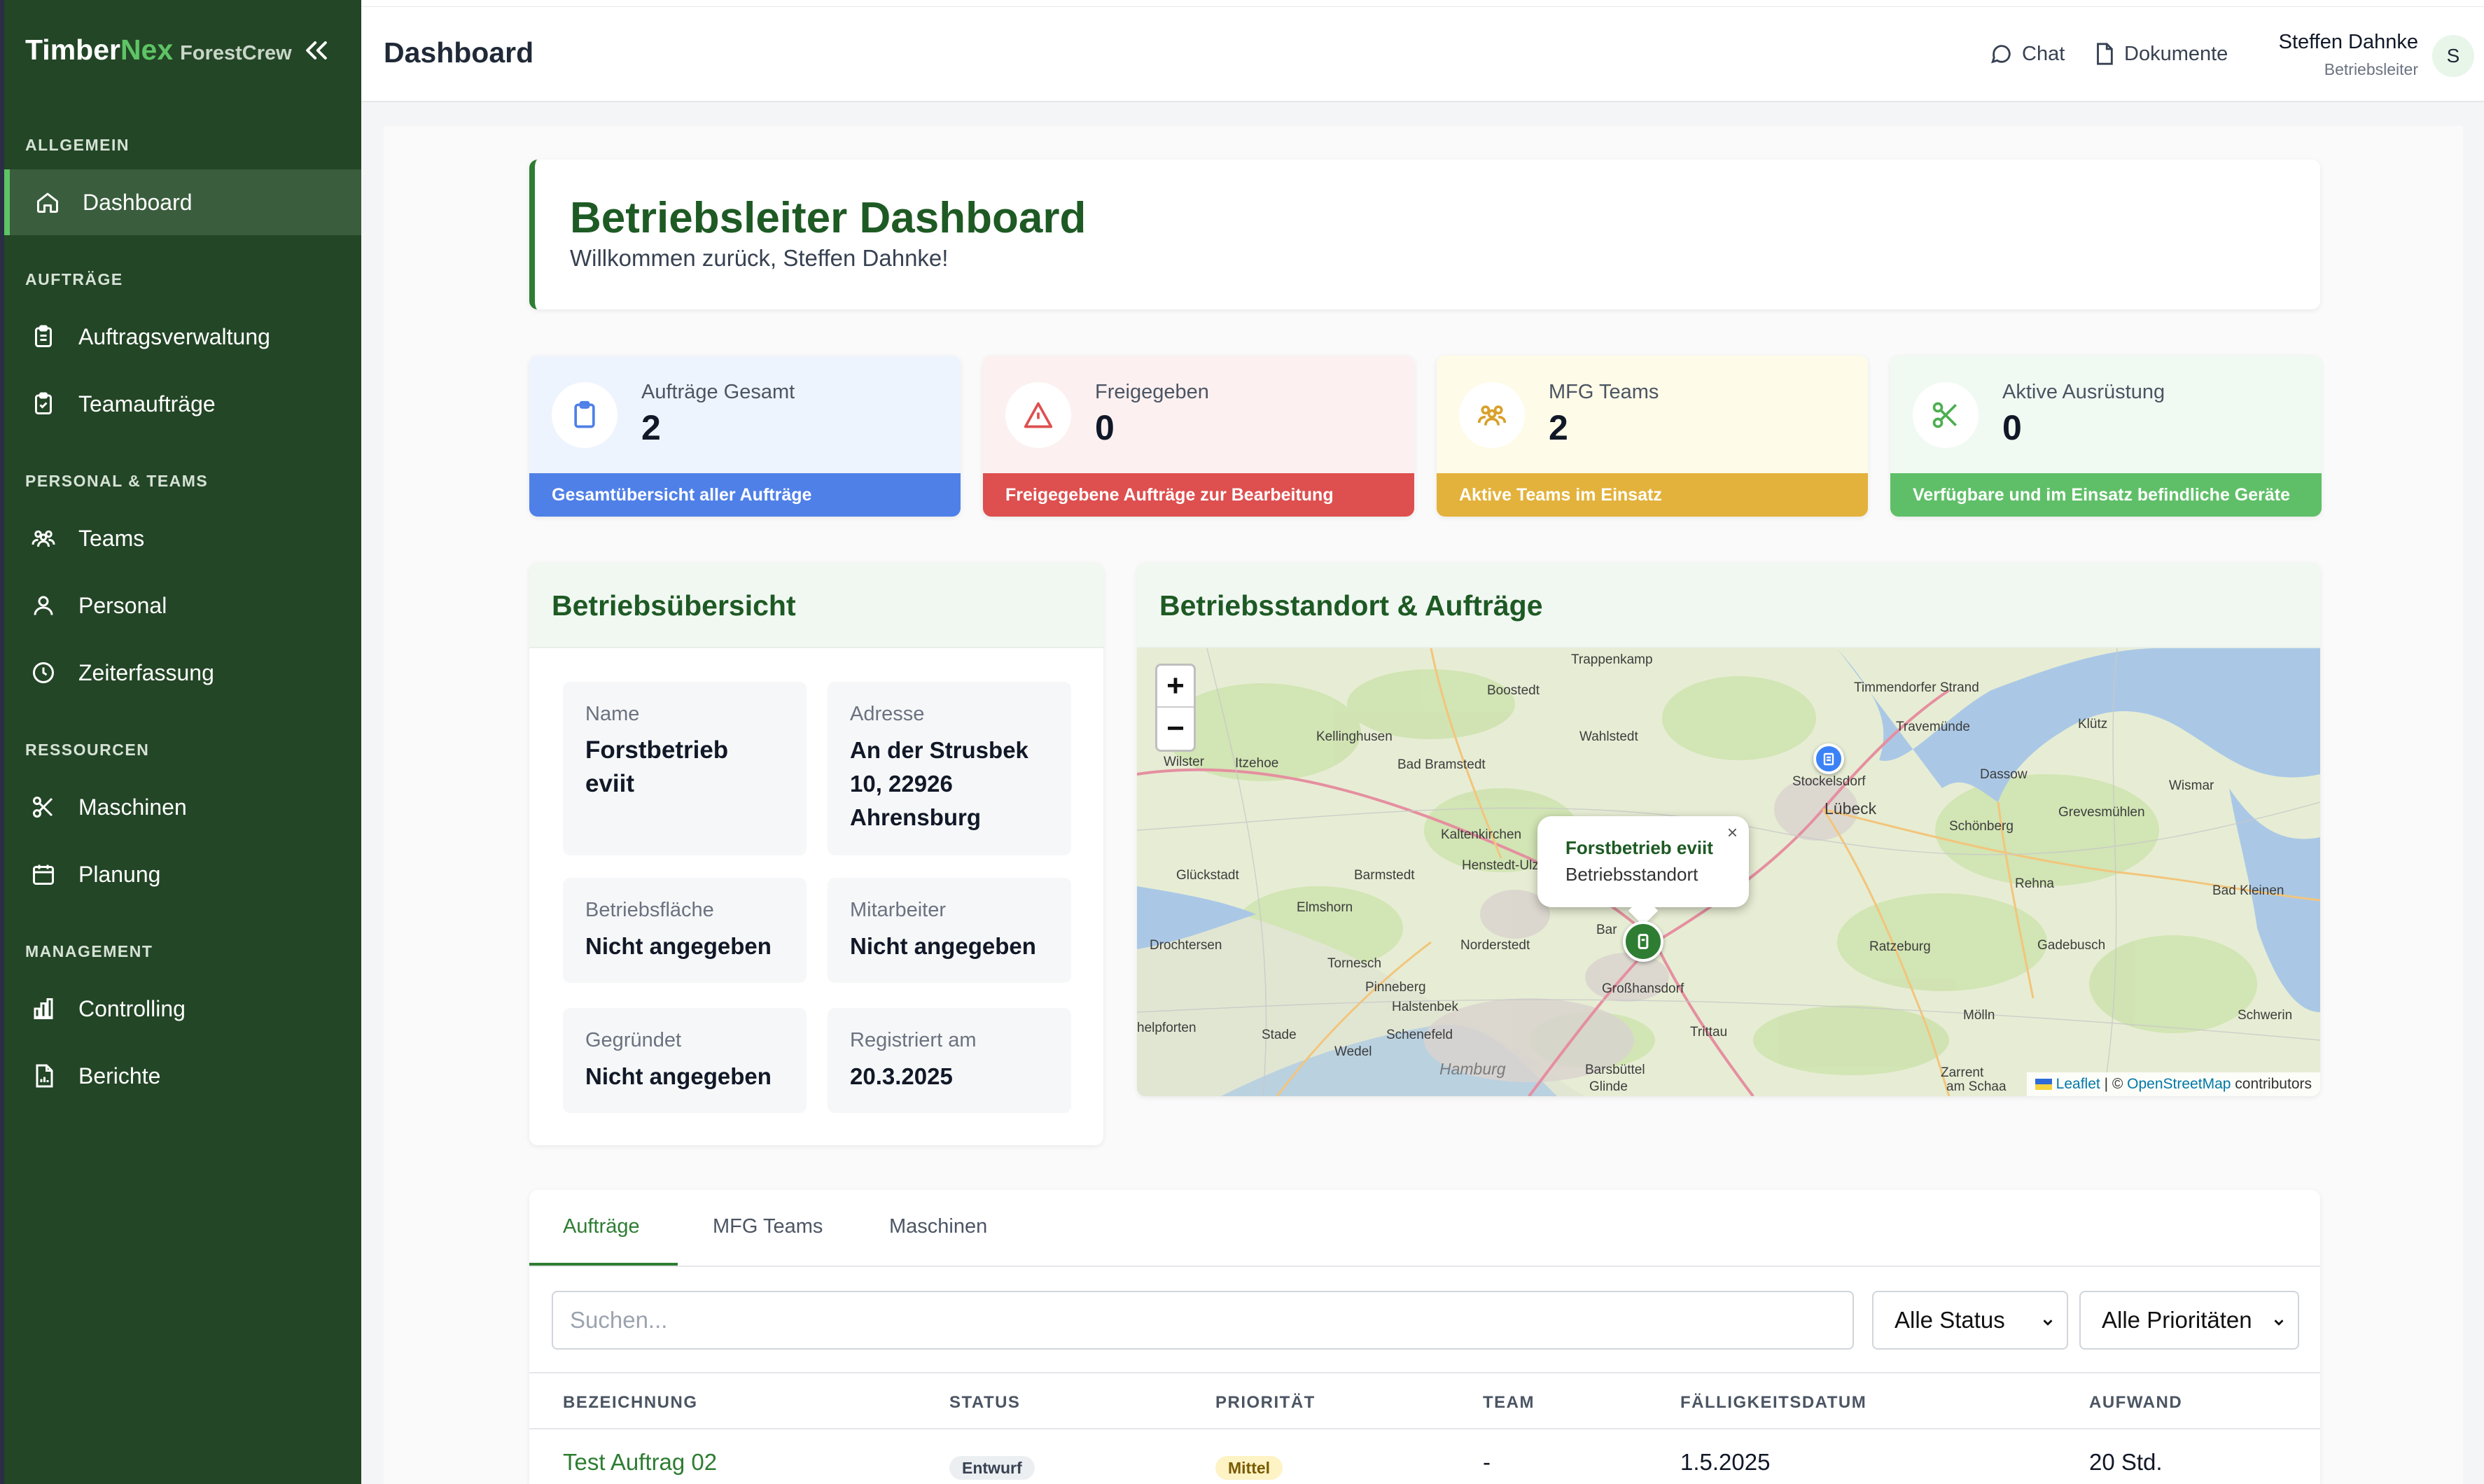  Describe the element at coordinates (182, 1076) in the screenshot. I see `sidebar-item-reports: Berichte` at that location.